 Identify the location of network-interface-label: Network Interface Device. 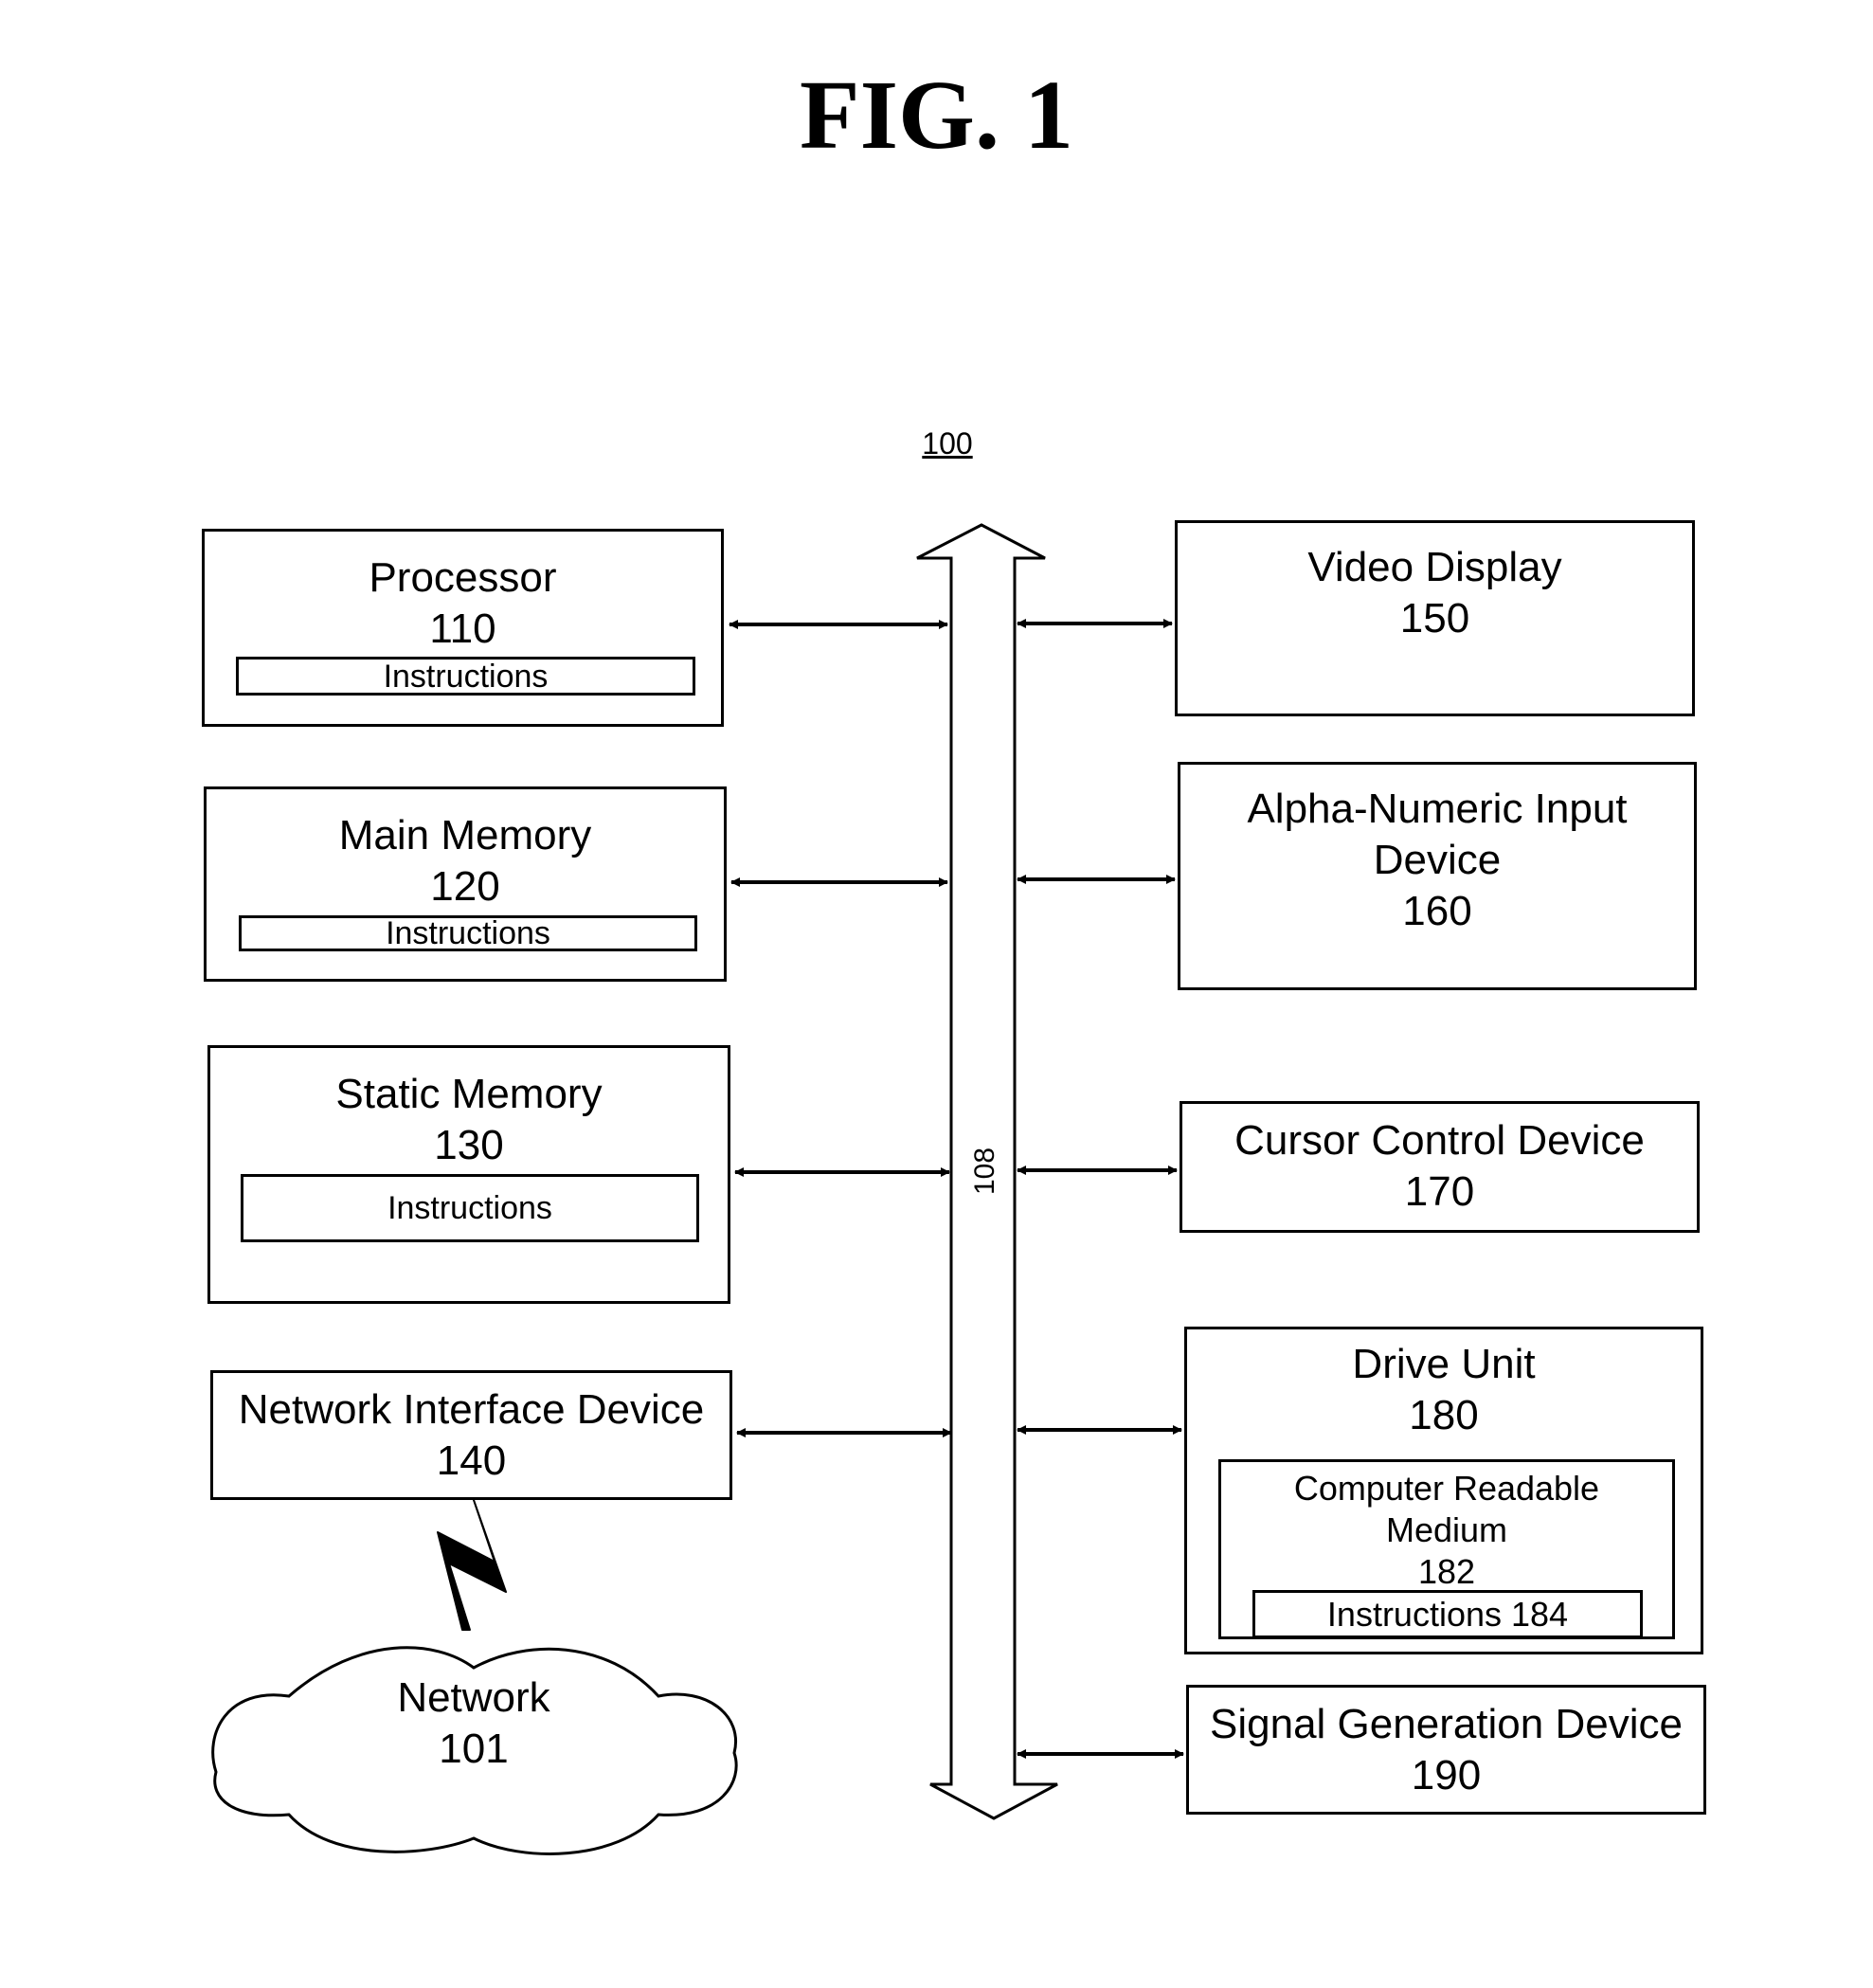
(471, 1410).